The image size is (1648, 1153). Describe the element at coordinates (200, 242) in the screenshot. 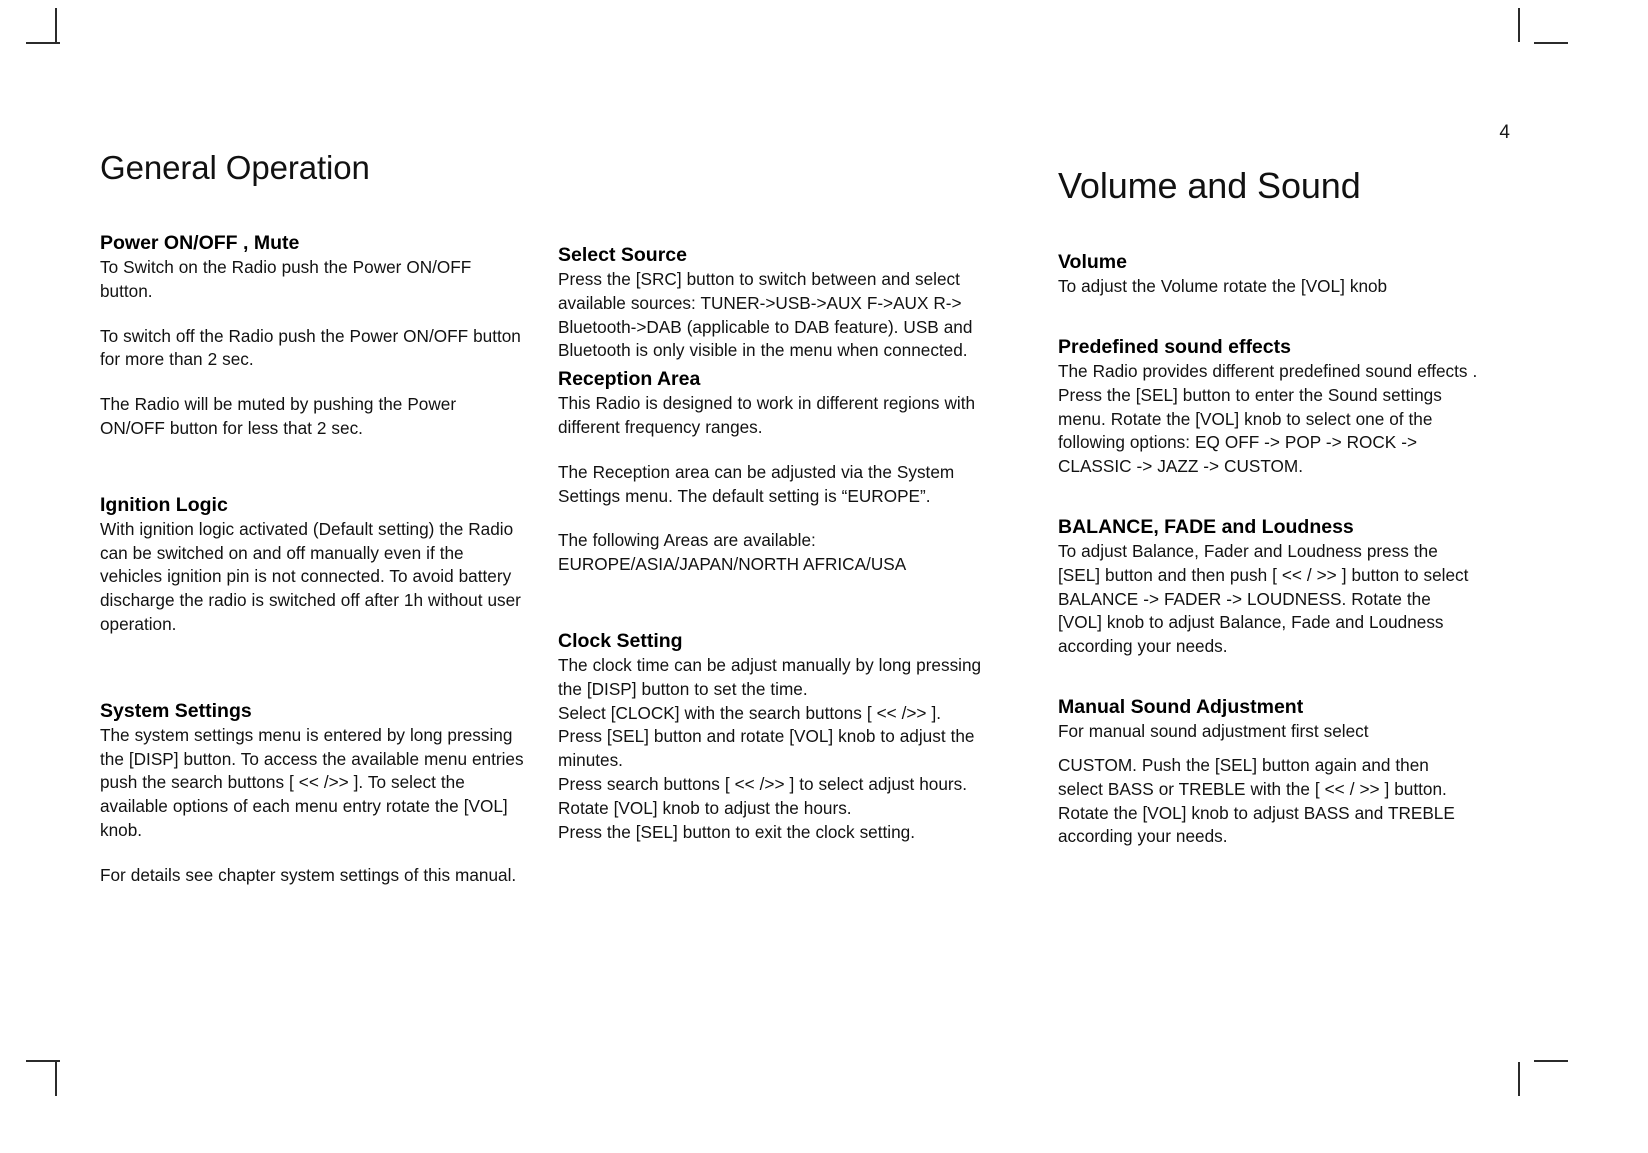

I see `section-heading-power-on-off-mute: Power ON/OFF , Mute` at that location.